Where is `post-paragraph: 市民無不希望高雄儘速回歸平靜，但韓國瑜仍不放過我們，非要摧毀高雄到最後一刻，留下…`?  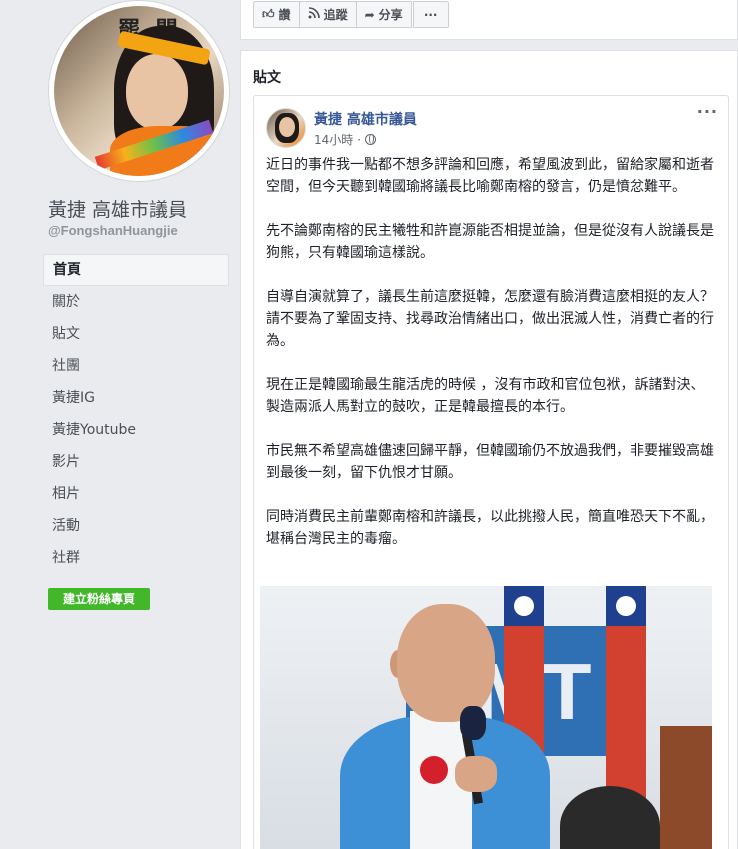
post-paragraph: 市民無不希望高雄儘速回歸平靜，但韓國瑜仍不放過我們，非要摧毀高雄到最後一刻，留下… is located at coordinates (490, 462).